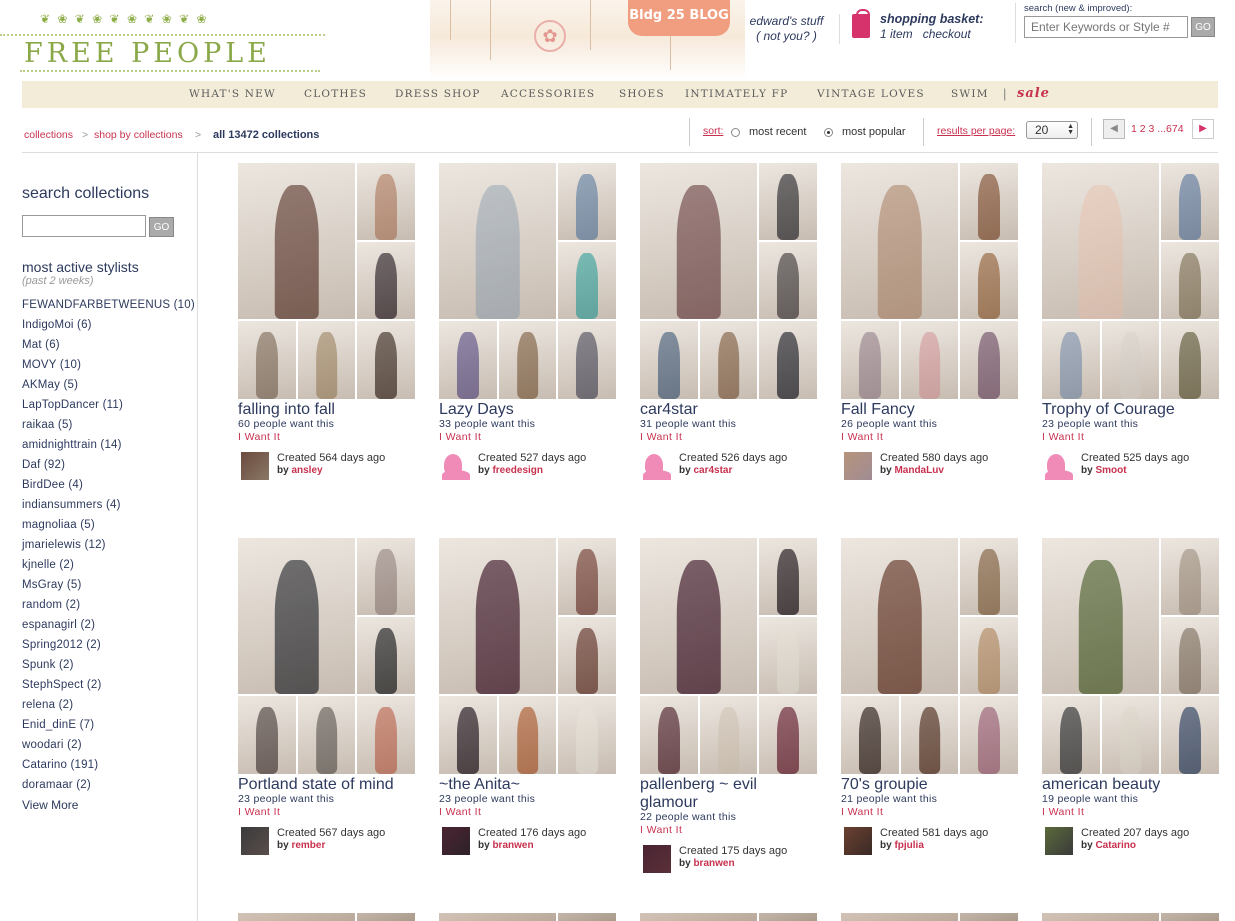  What do you see at coordinates (548, 94) in the screenshot?
I see `nav-accessories: ACCESSORIES` at bounding box center [548, 94].